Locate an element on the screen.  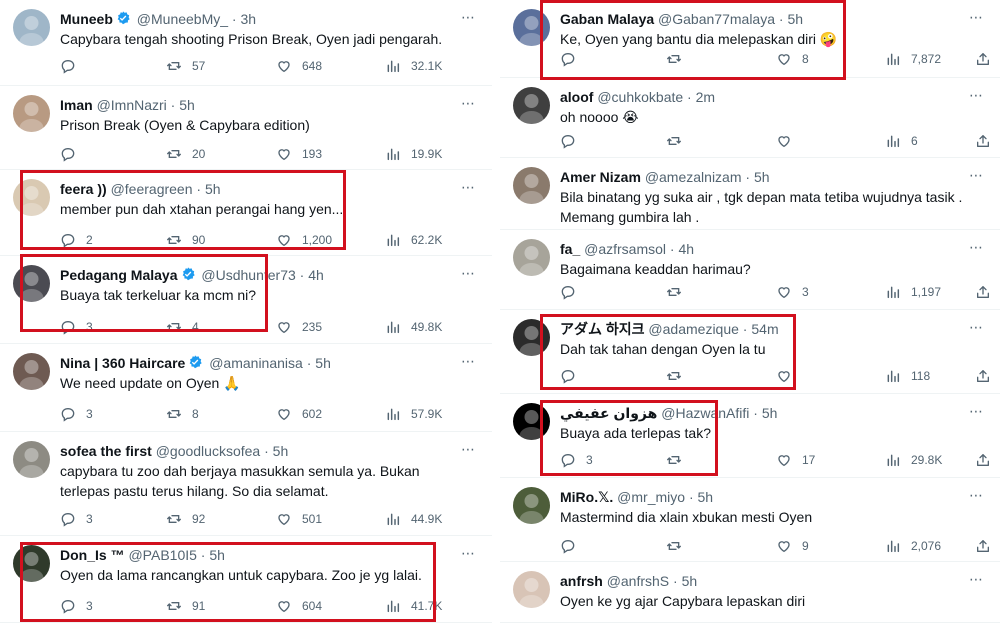
like-button: 17 is located at coordinates (795, 460).